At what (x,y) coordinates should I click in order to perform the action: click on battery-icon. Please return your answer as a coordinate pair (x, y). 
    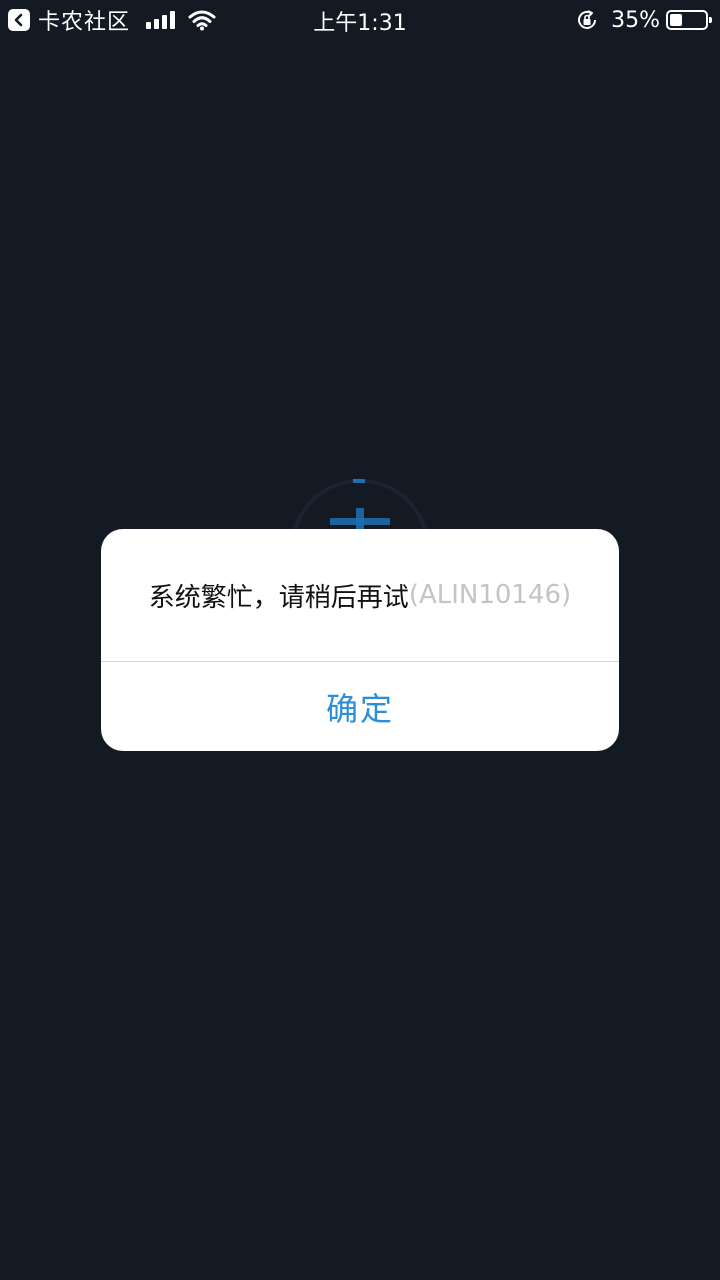
    Looking at the image, I should click on (689, 20).